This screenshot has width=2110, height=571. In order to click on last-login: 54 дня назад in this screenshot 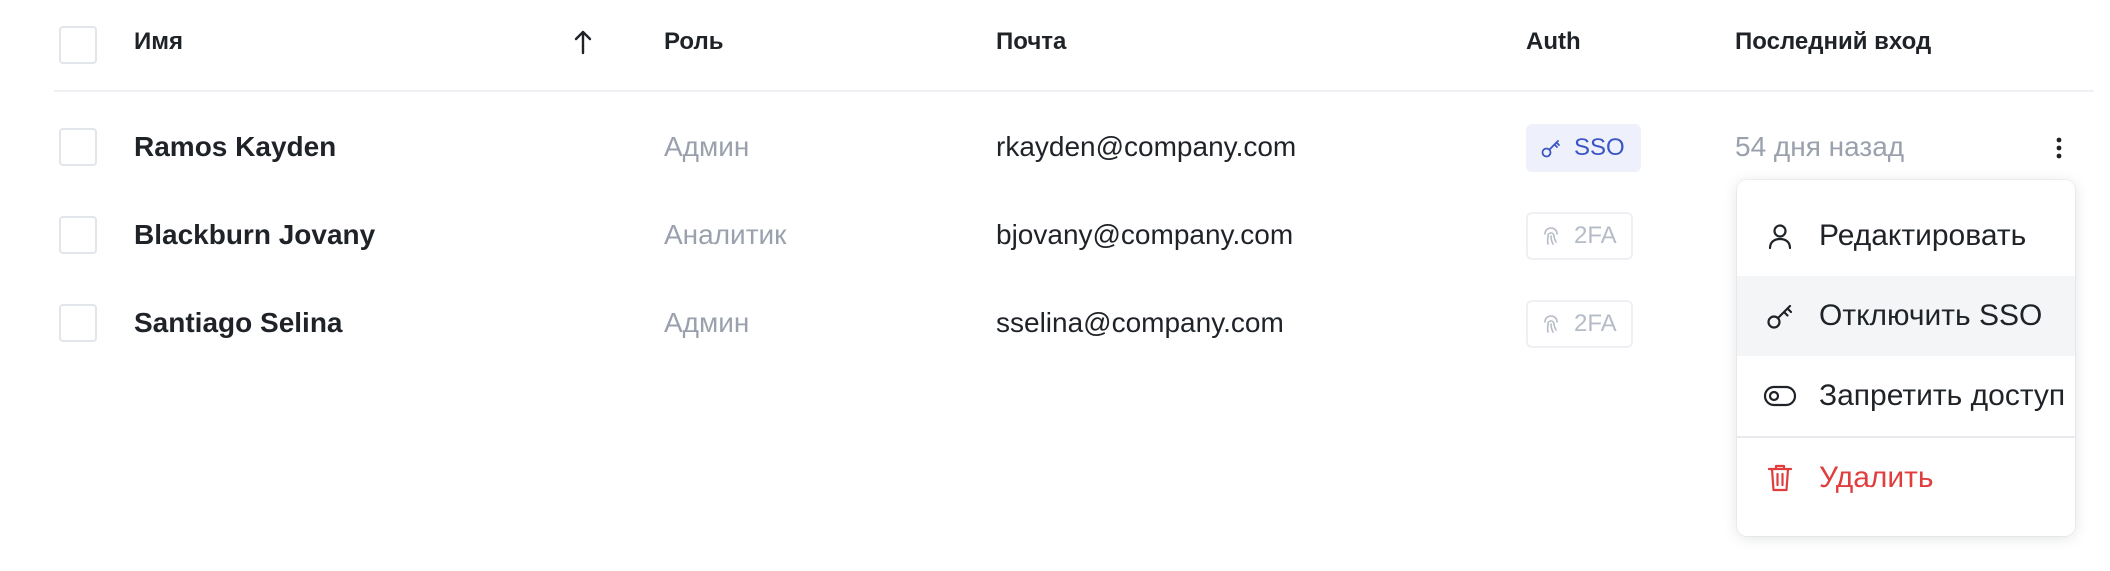, I will do `click(1820, 146)`.